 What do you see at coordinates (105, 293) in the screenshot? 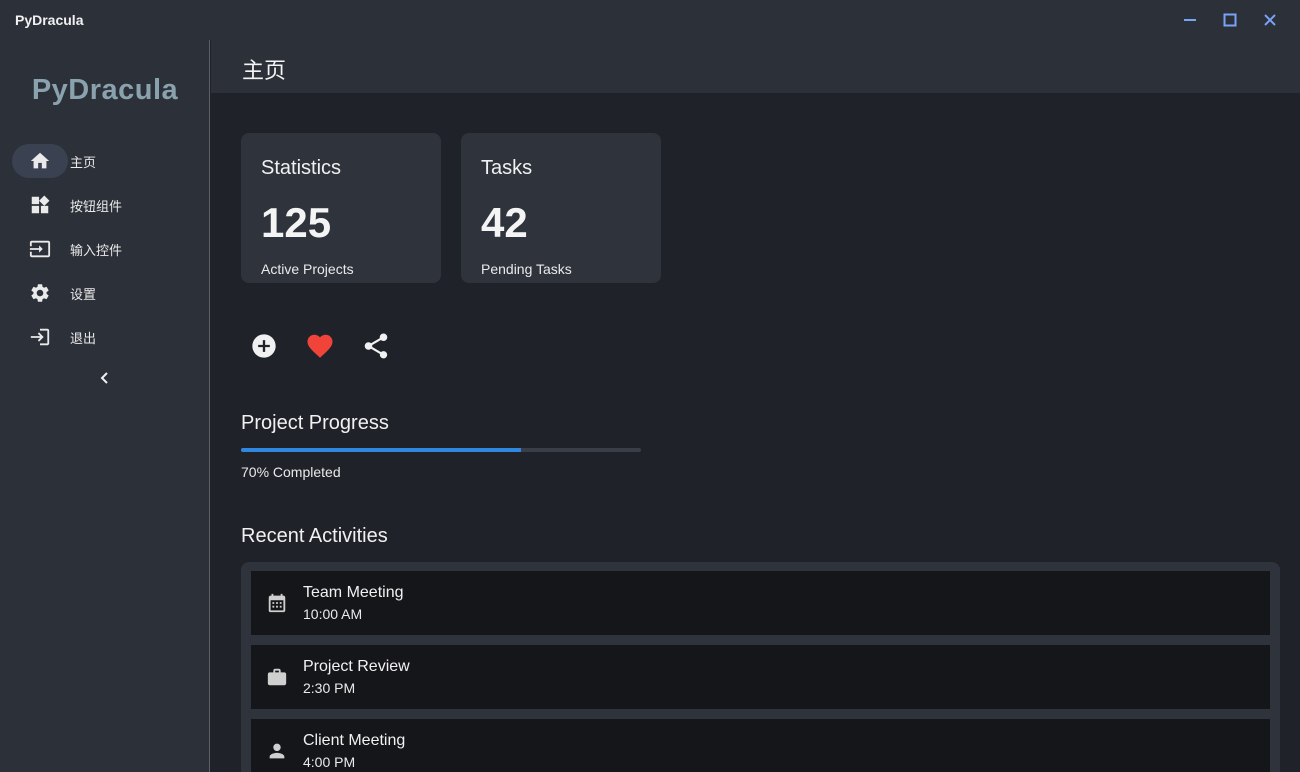
I see `sidebar-item-settings: 设置` at bounding box center [105, 293].